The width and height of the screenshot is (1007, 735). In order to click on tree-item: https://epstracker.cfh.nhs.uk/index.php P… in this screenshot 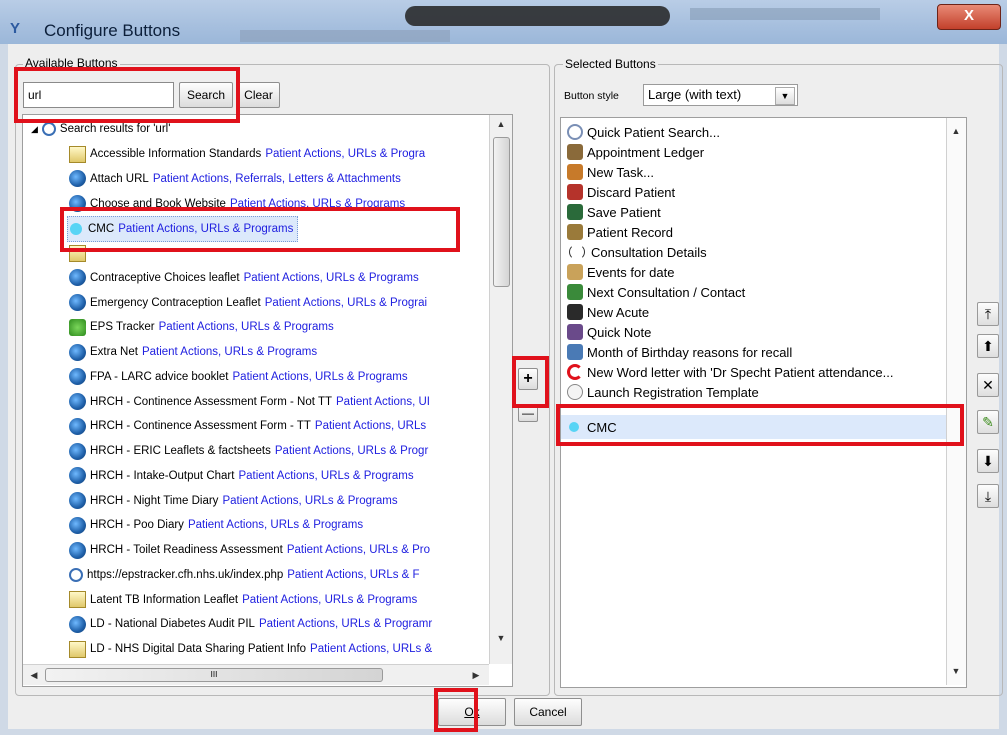, I will do `click(244, 575)`.